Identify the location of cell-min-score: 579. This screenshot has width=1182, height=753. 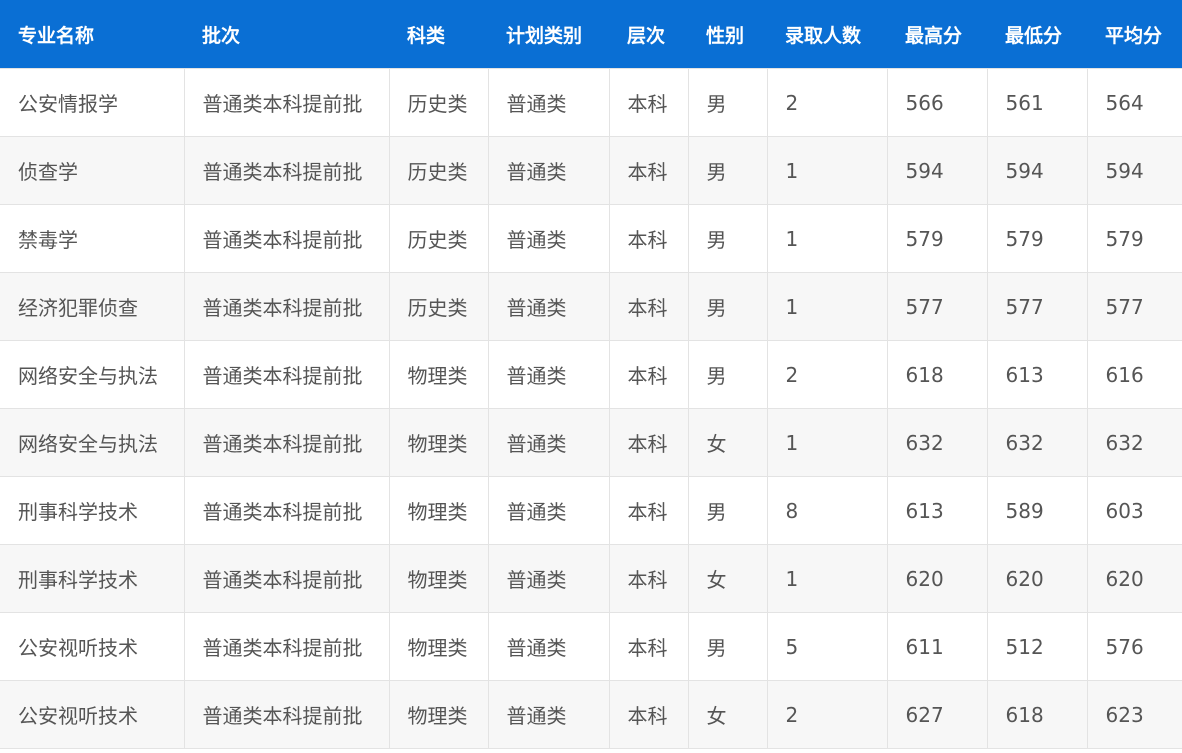
(1037, 238).